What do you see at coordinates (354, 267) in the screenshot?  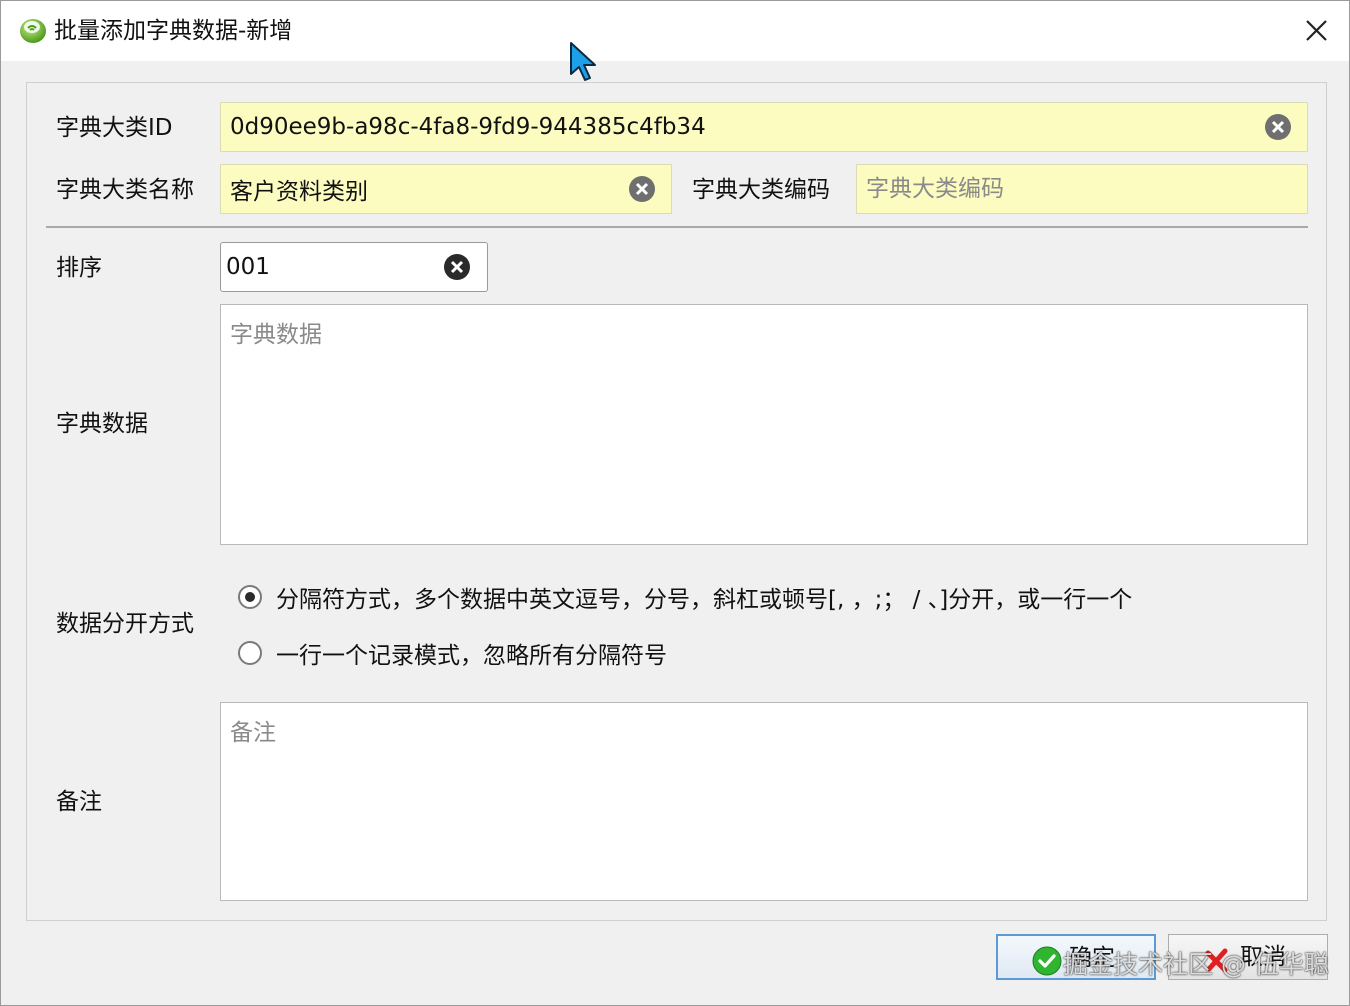 I see `sort-field` at bounding box center [354, 267].